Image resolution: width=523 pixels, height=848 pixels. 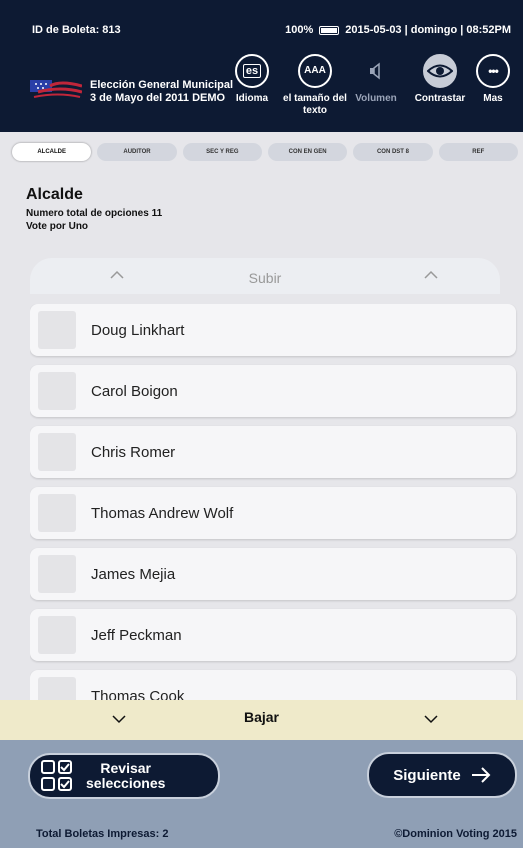 I want to click on battery-percent: 100%, so click(x=299, y=30).